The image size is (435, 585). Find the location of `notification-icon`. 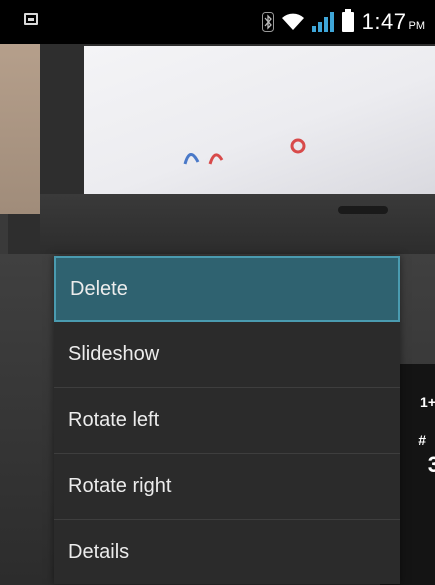

notification-icon is located at coordinates (31, 19).